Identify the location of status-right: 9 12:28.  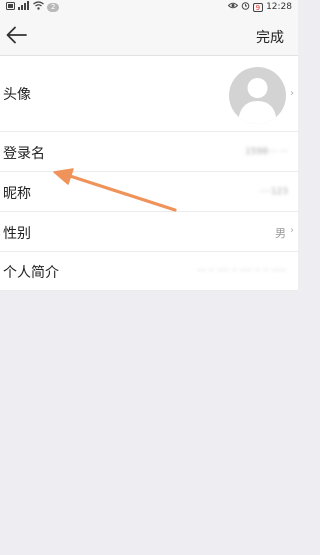
(259, 7).